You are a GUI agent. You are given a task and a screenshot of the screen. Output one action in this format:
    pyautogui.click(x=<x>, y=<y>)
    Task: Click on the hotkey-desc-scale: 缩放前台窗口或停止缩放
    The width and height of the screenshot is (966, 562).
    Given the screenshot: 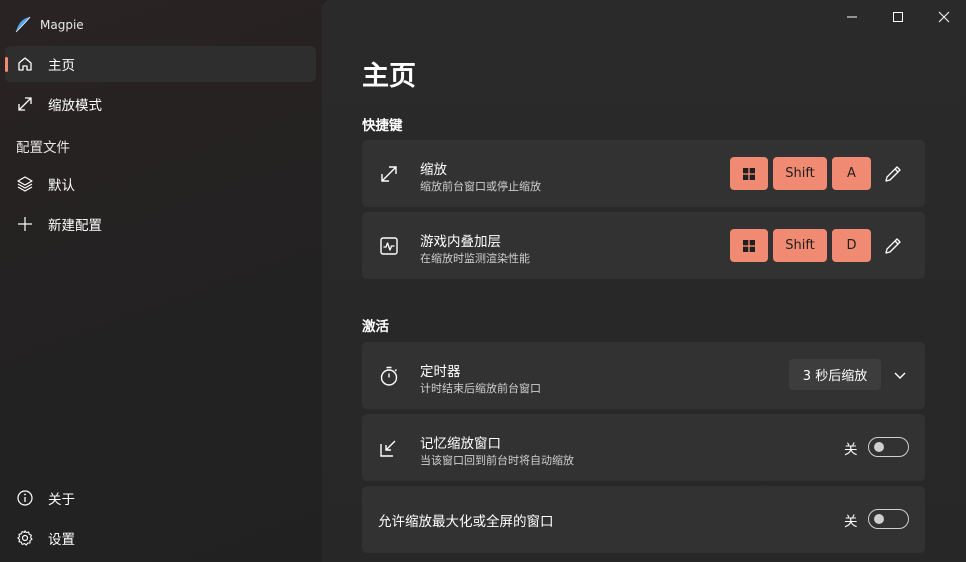 What is the action you would take?
    pyautogui.click(x=480, y=186)
    